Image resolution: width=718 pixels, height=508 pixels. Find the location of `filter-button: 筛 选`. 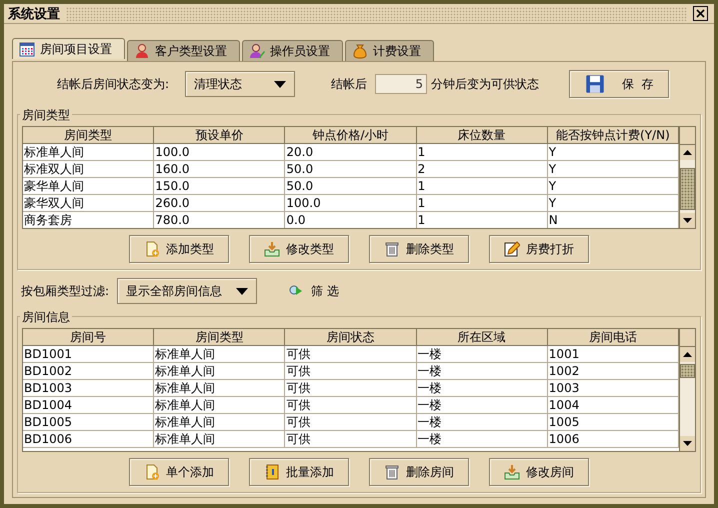

filter-button: 筛 选 is located at coordinates (313, 291).